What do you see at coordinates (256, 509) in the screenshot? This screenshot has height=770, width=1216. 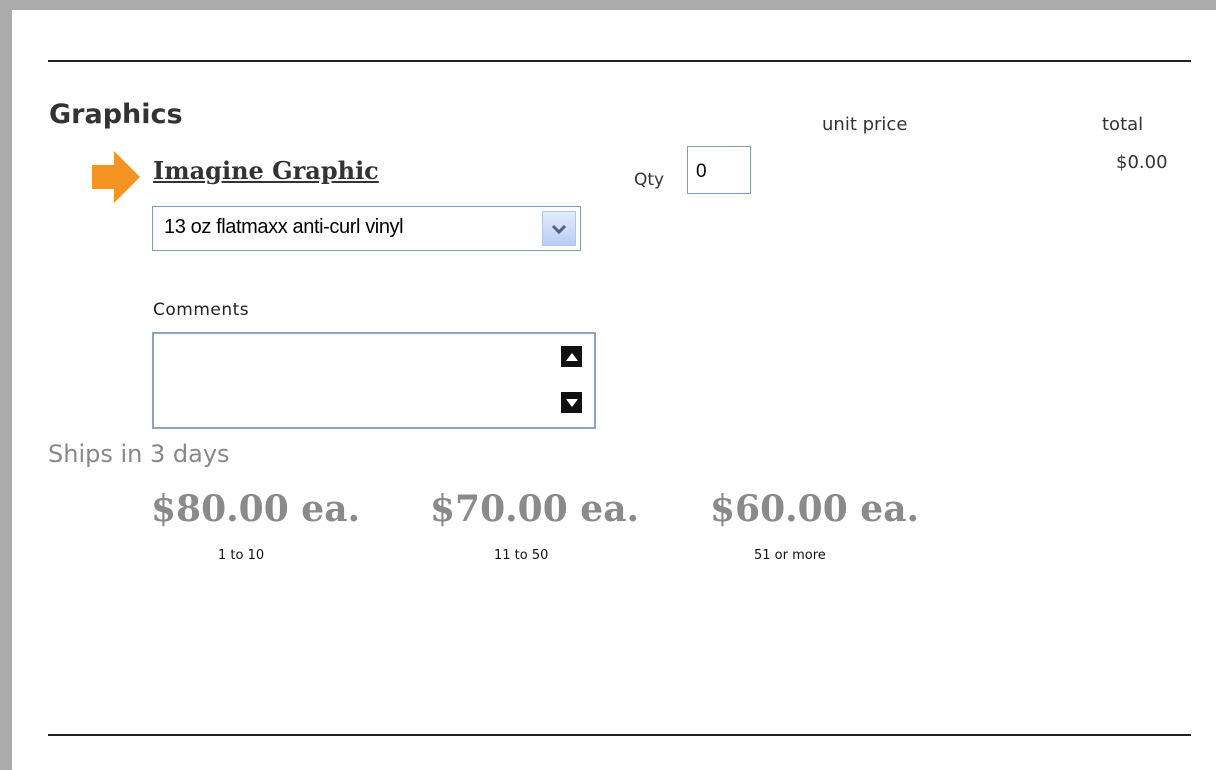 I see `tier-price: $80.00 ea.` at bounding box center [256, 509].